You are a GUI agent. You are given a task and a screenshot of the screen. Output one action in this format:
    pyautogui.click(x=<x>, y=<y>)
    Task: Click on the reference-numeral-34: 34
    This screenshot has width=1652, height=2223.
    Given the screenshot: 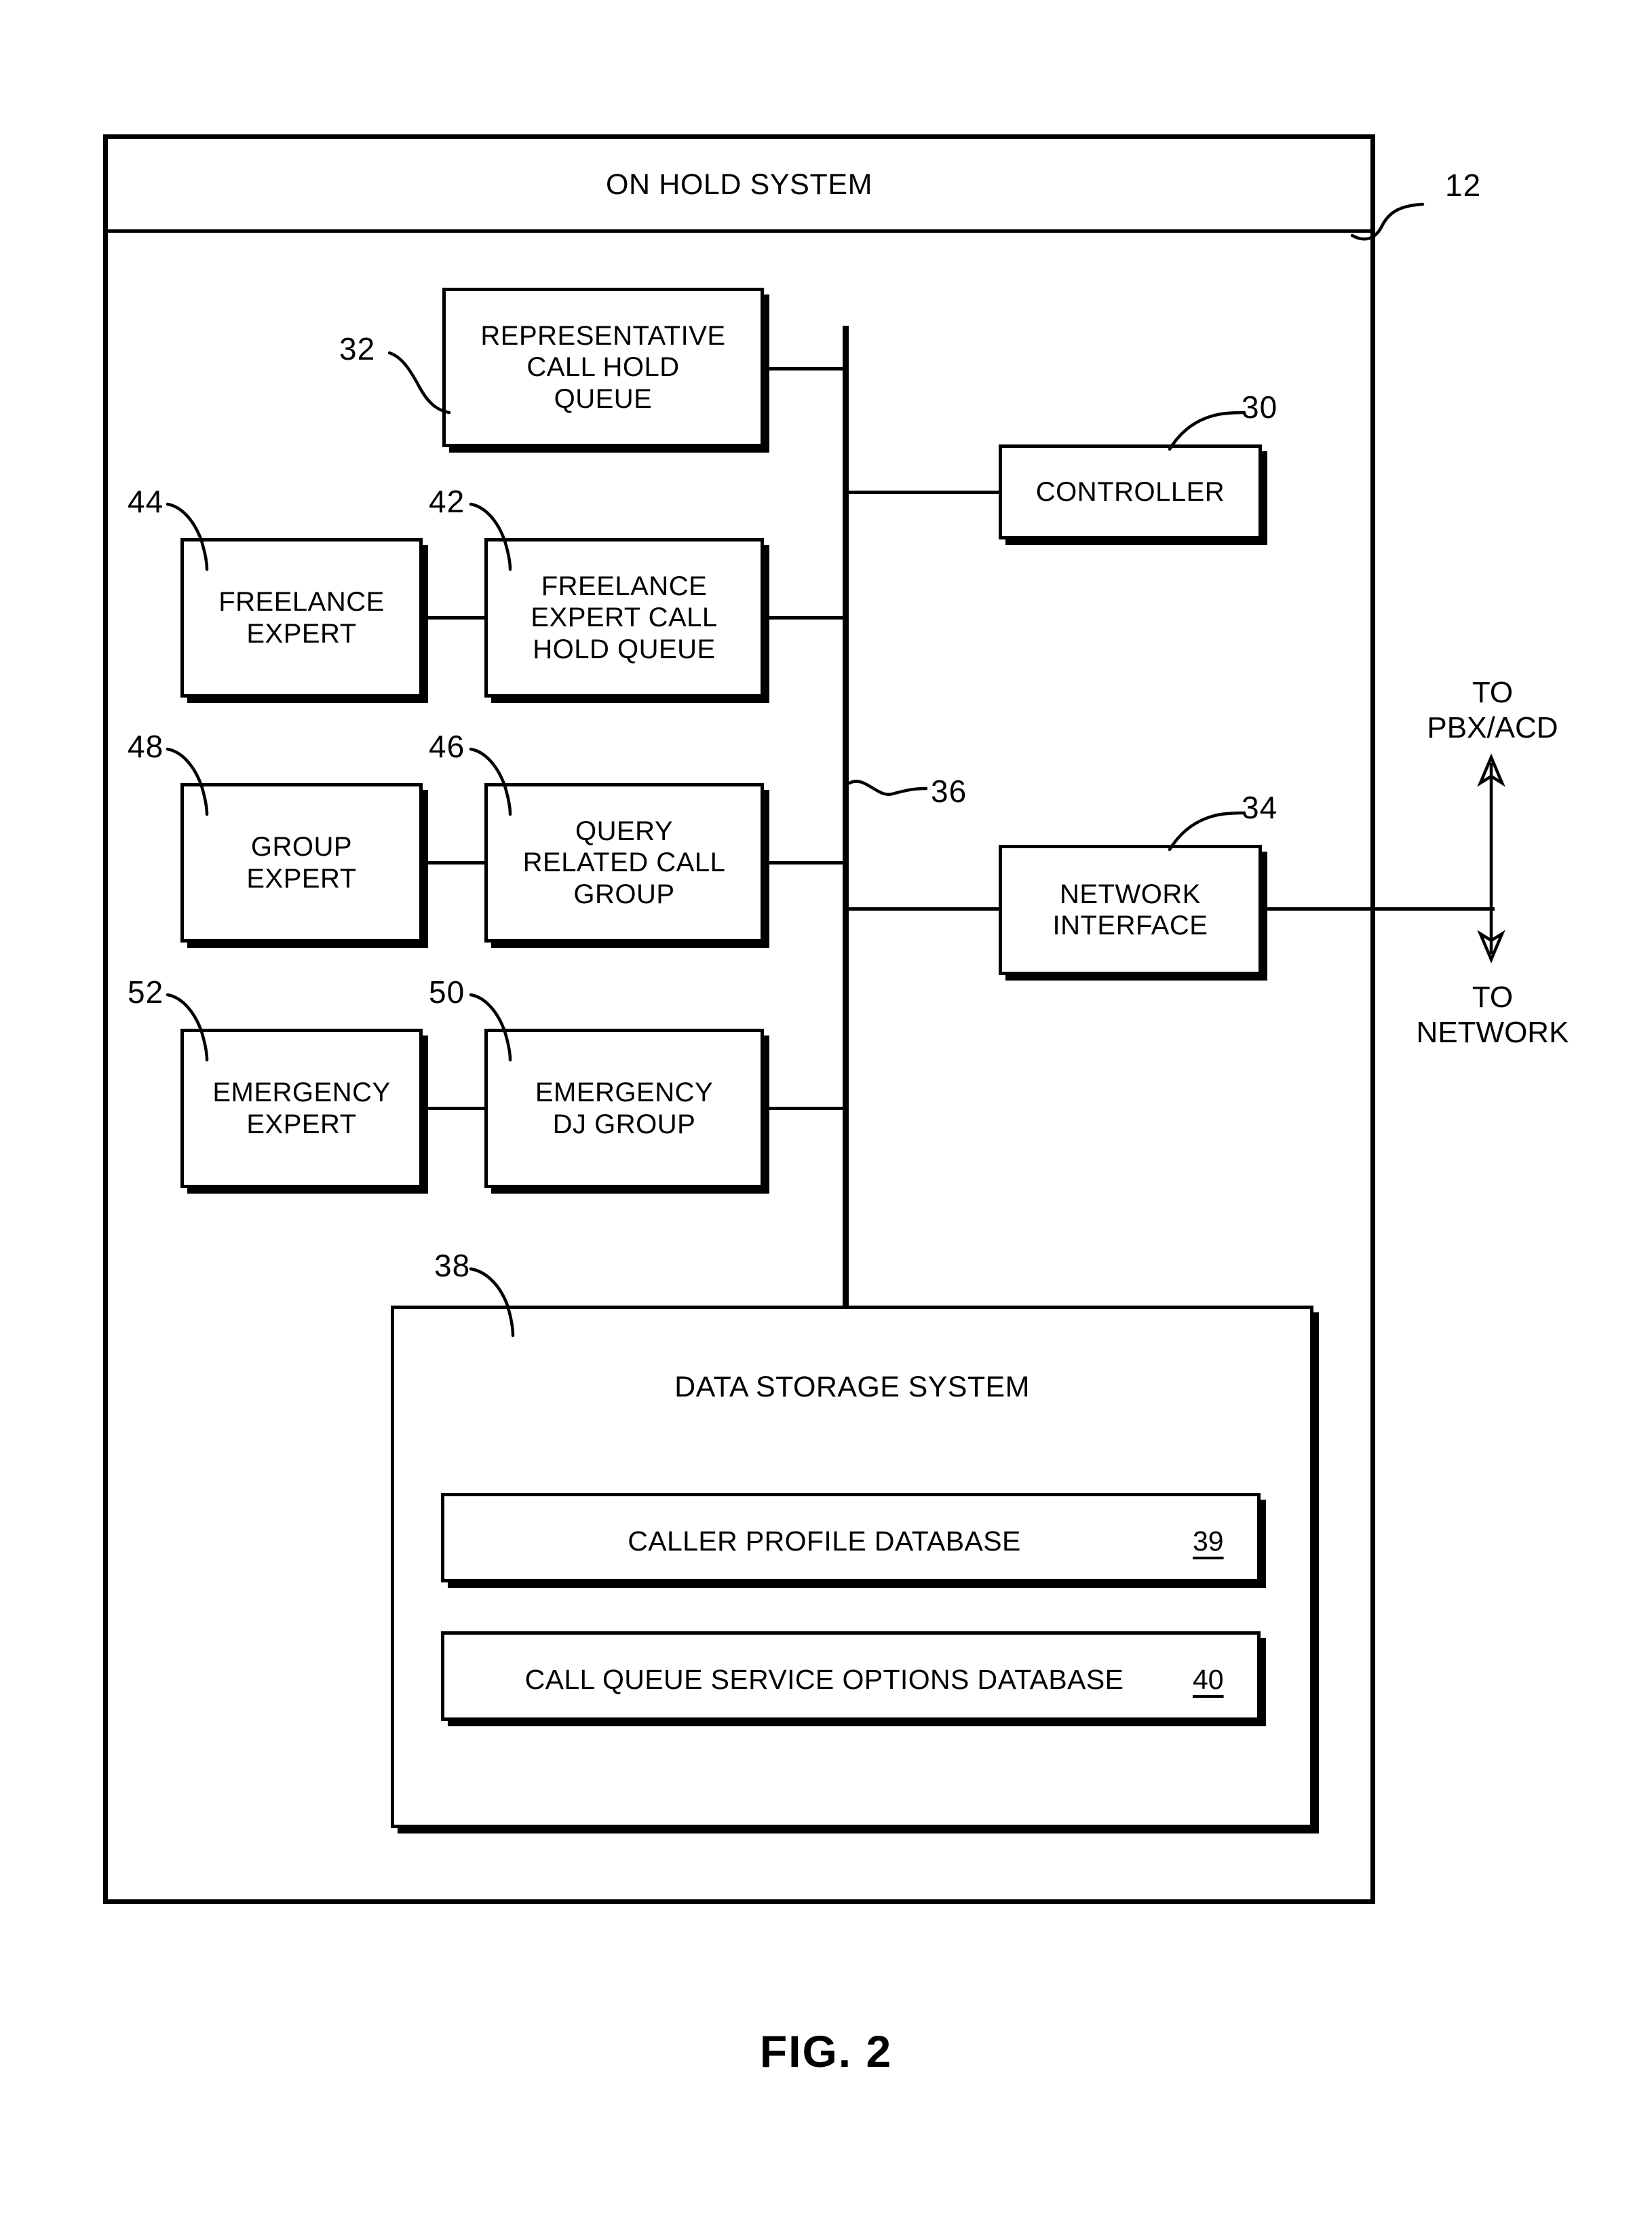 What is the action you would take?
    pyautogui.click(x=1260, y=807)
    